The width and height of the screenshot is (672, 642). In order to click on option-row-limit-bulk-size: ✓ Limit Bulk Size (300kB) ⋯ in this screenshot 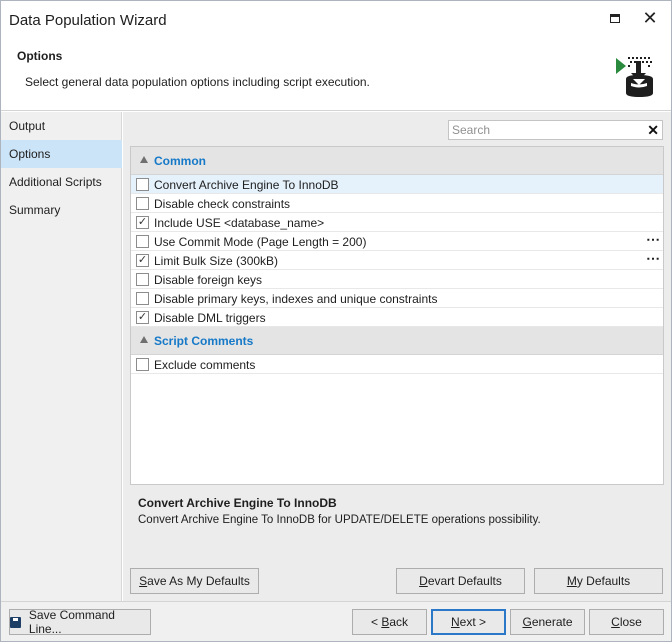, I will do `click(397, 260)`.